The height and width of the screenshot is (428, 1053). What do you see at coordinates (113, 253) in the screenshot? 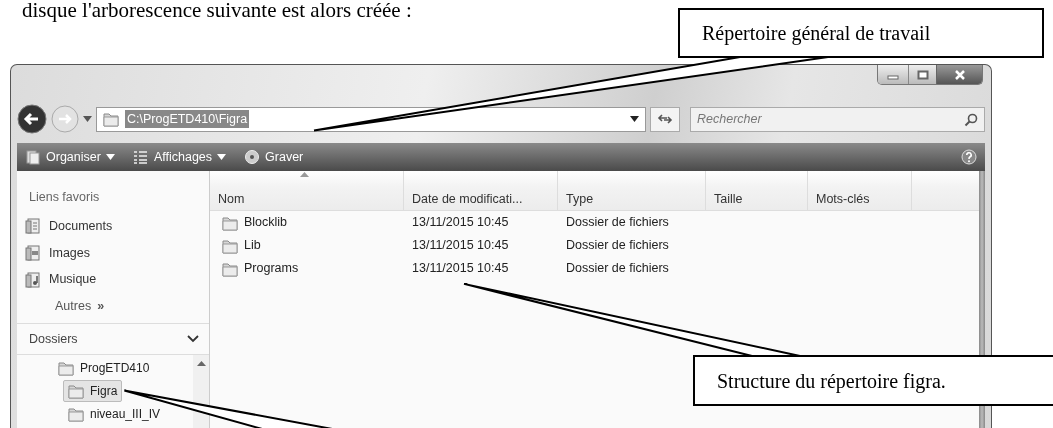
I see `favorite-link: Images` at bounding box center [113, 253].